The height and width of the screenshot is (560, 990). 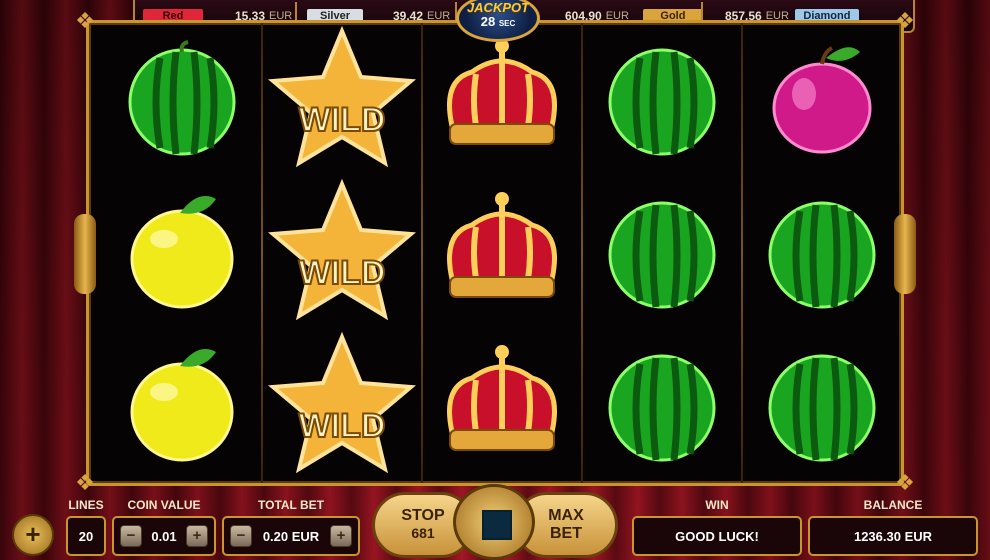 What do you see at coordinates (291, 505) in the screenshot?
I see `total-bet-label: TOTAL BET` at bounding box center [291, 505].